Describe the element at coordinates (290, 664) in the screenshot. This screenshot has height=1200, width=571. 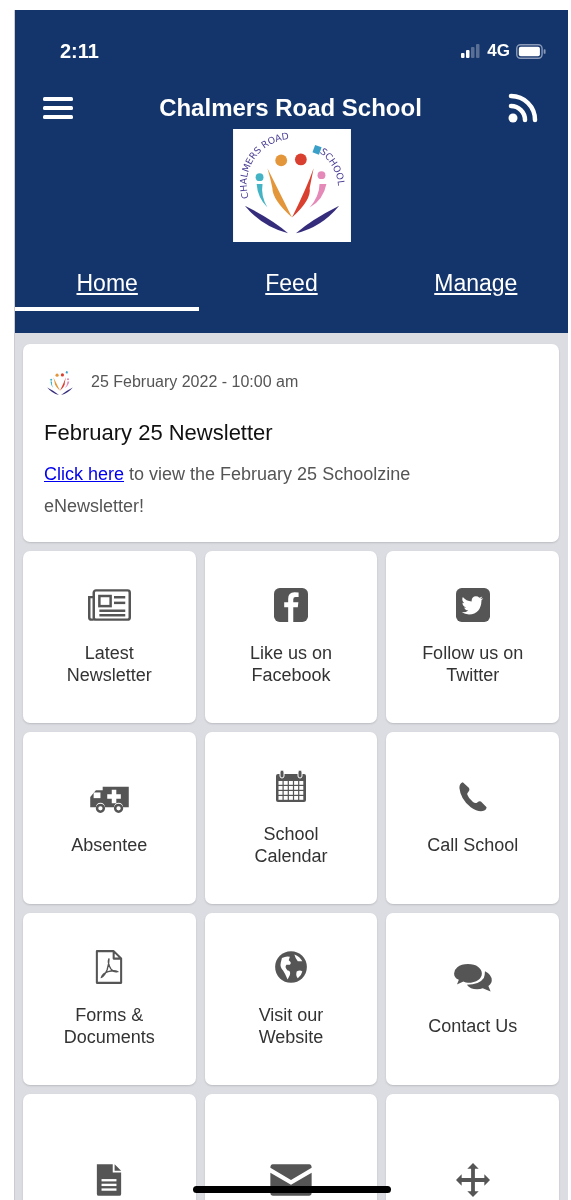
I see `tile-label: Like us on Facebook` at that location.